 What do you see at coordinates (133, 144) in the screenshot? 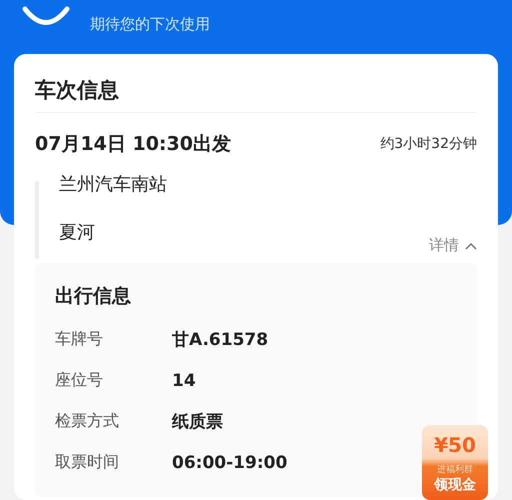
I see `departure-time: 07月14日 10:30出发` at bounding box center [133, 144].